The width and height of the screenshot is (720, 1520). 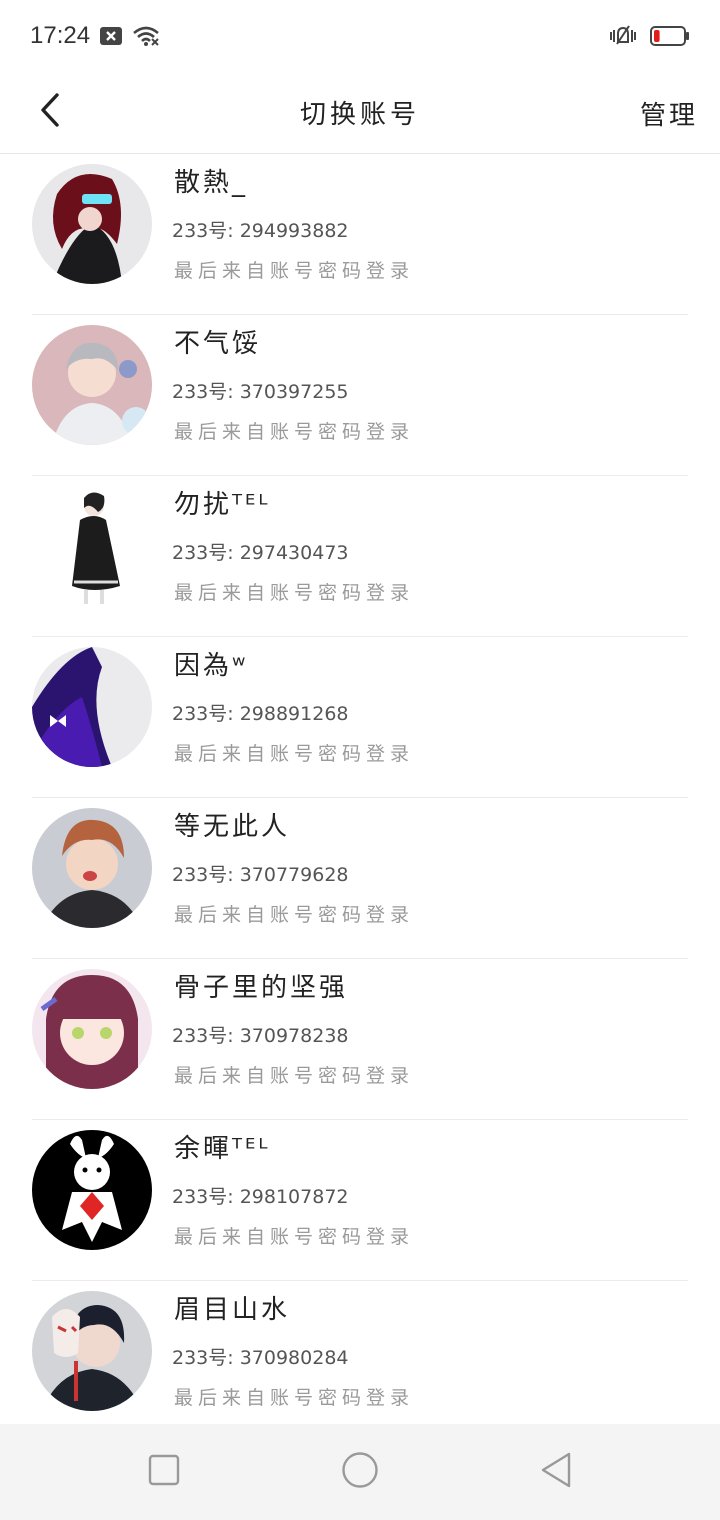 What do you see at coordinates (218, 344) in the screenshot?
I see `account-name: 不气馁` at bounding box center [218, 344].